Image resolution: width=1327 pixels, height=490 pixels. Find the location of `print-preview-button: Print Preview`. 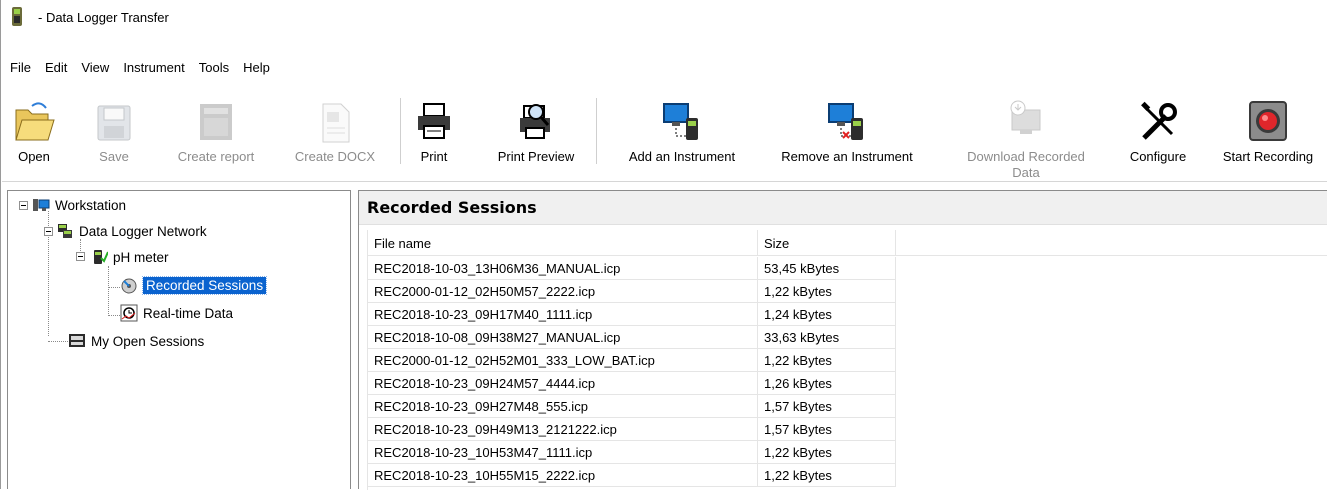

print-preview-button: Print Preview is located at coordinates (536, 136).